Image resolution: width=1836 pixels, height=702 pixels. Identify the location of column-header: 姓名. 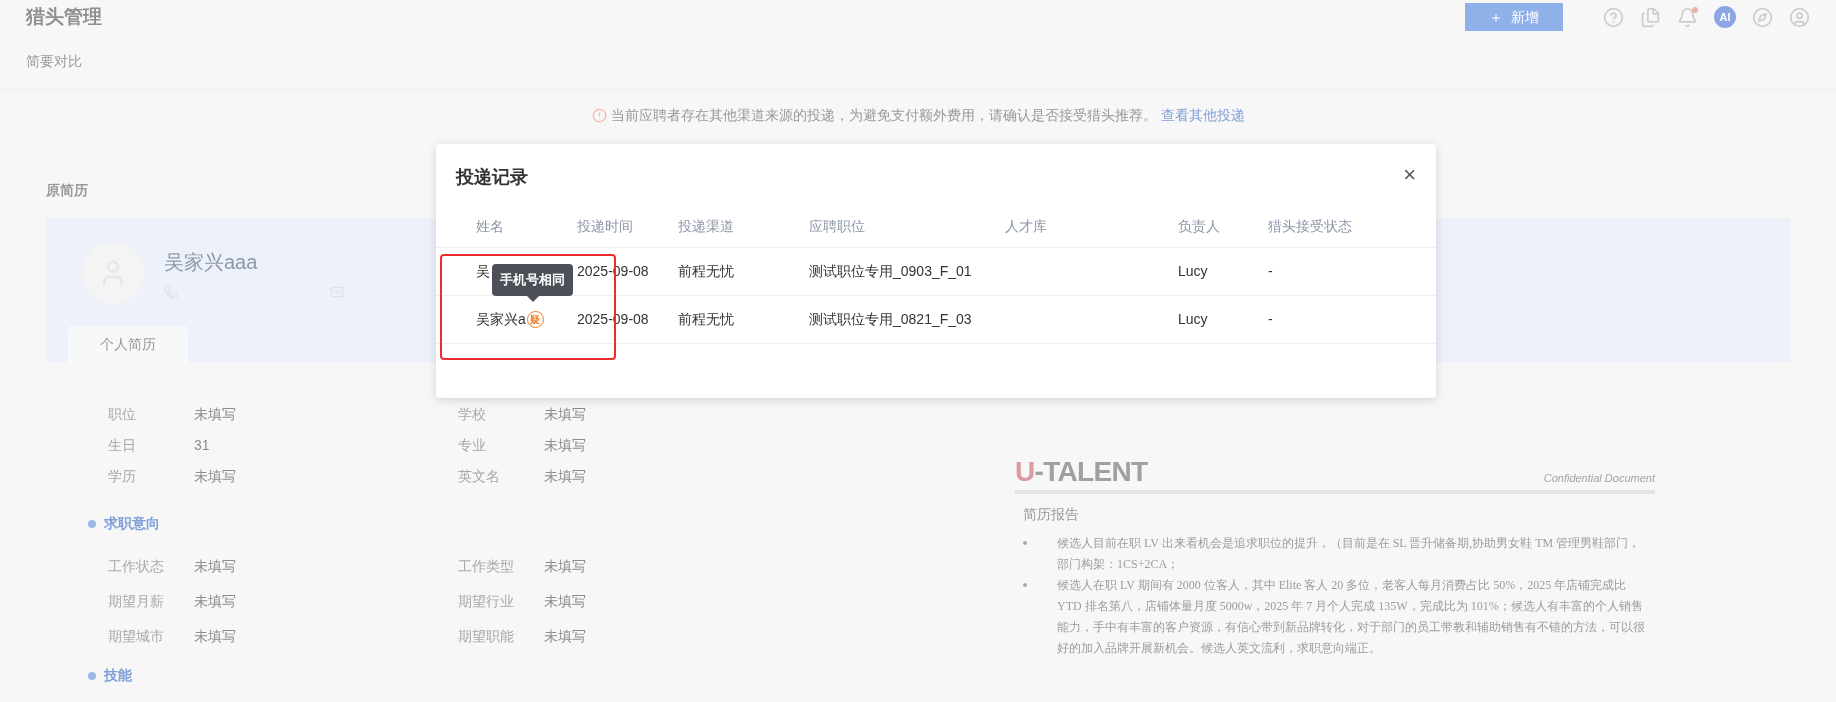
(490, 225).